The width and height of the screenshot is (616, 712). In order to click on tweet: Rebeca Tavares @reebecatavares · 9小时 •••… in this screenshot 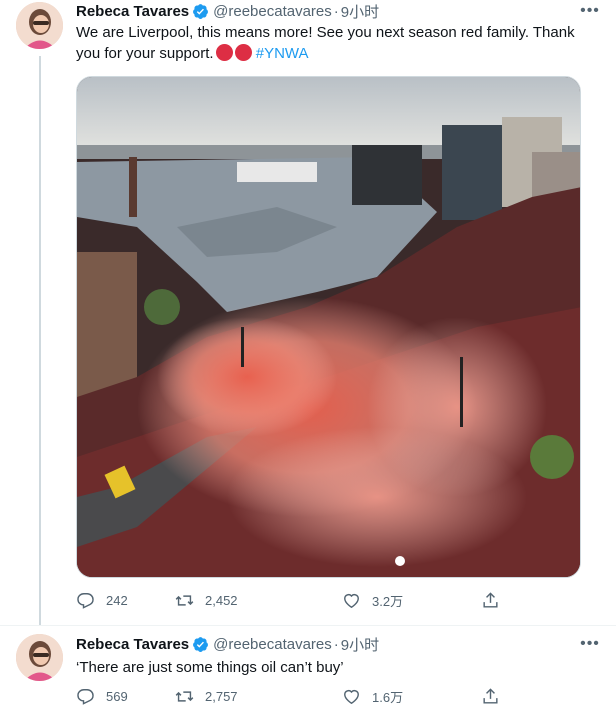, I will do `click(308, 668)`.